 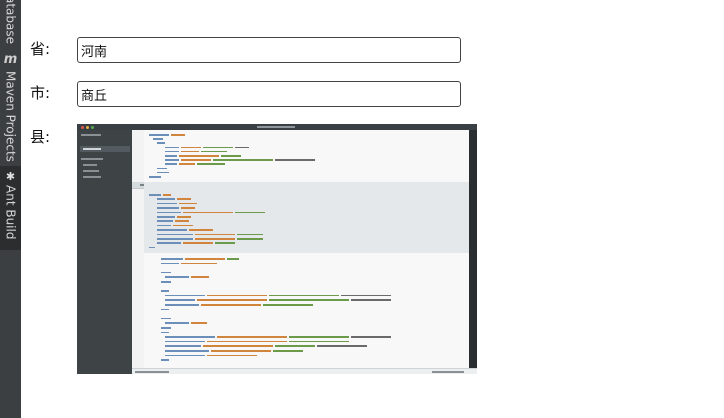 What do you see at coordinates (40, 93) in the screenshot?
I see `city-label: 市:` at bounding box center [40, 93].